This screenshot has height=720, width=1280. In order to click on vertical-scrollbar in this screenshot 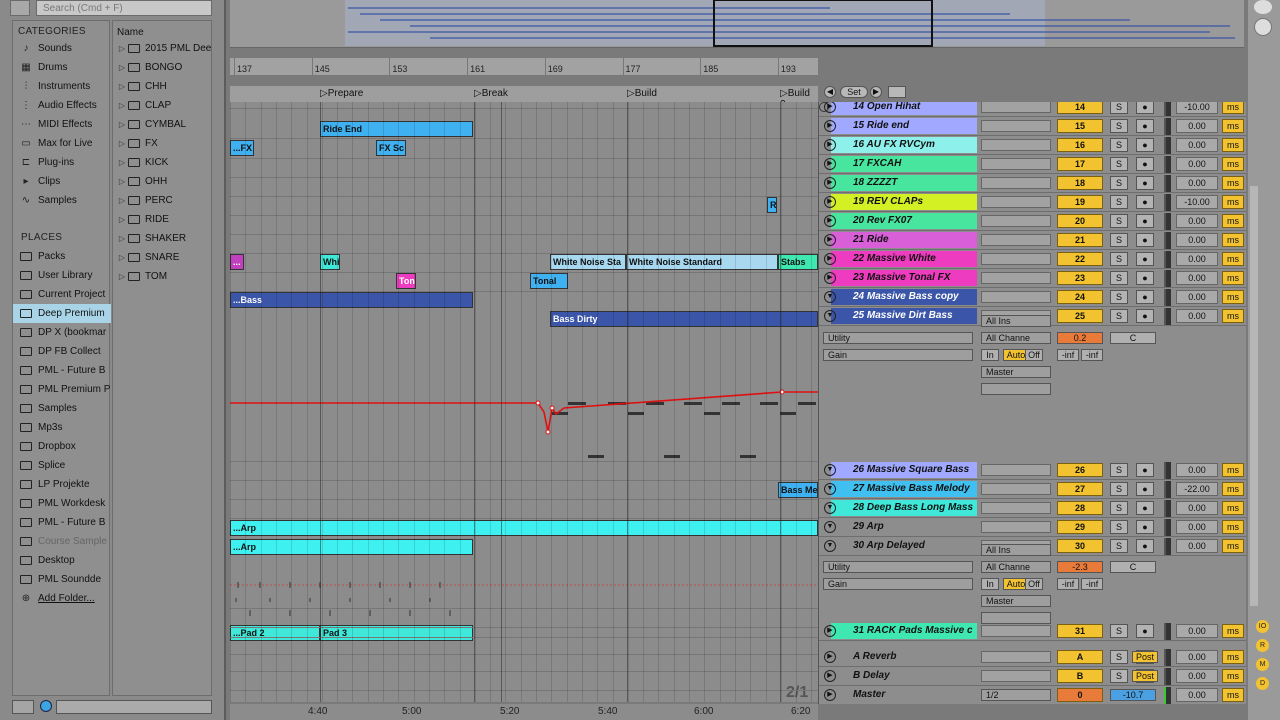, I will do `click(1264, 360)`.